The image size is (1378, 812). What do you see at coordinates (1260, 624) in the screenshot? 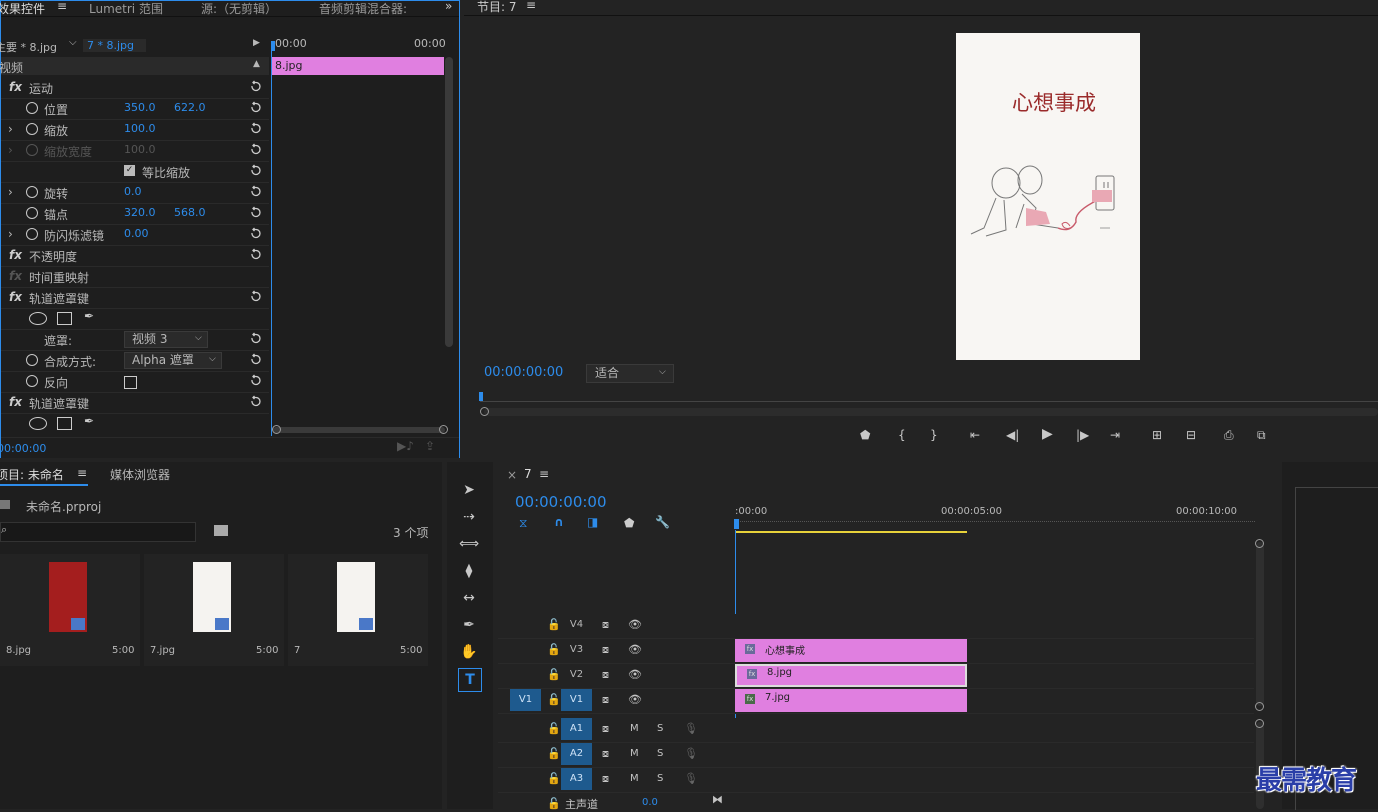
I see `timeline-vscrollbar` at bounding box center [1260, 624].